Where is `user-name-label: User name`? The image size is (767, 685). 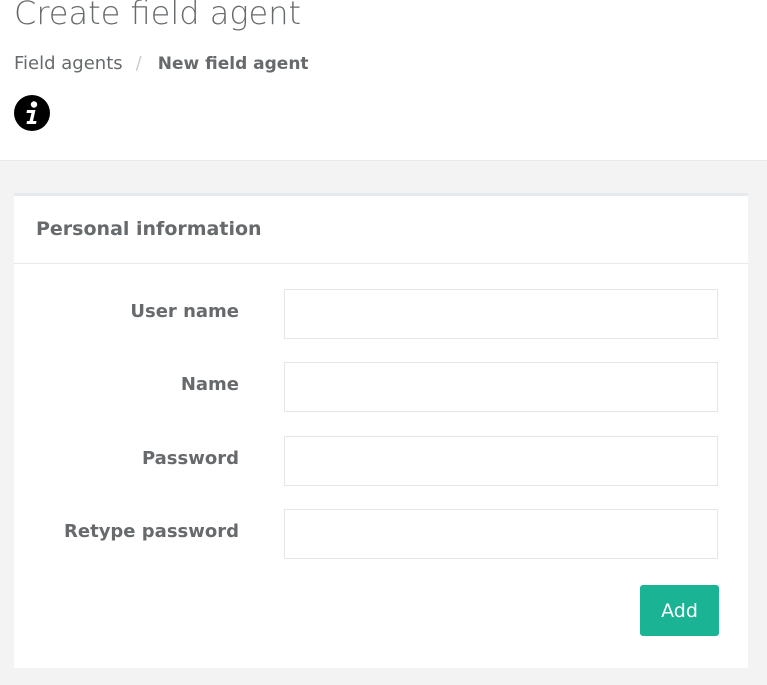 user-name-label: User name is located at coordinates (184, 311).